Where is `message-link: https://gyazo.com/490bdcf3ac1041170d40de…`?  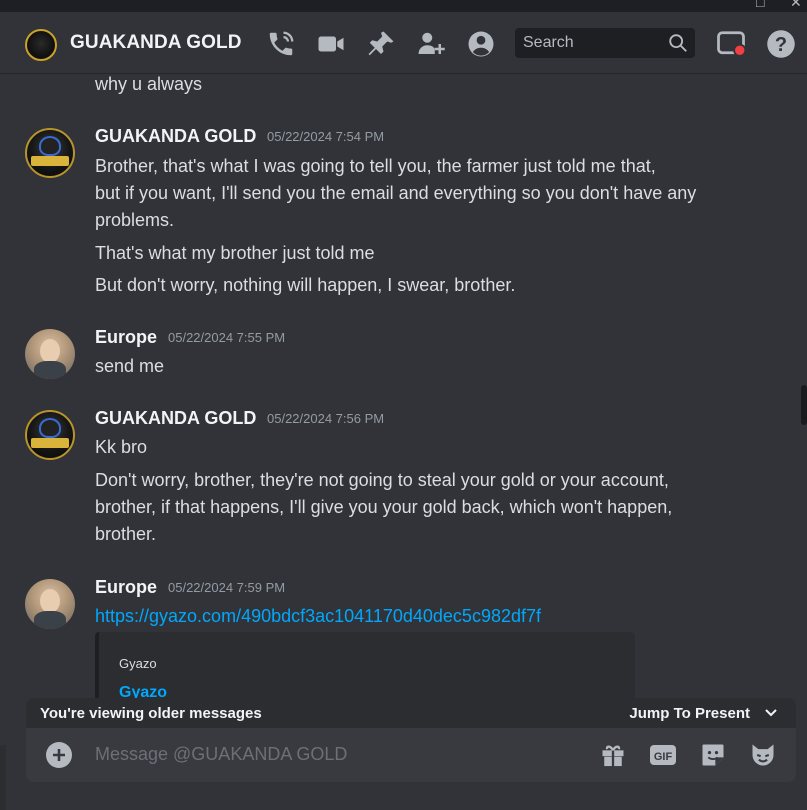
message-link: https://gyazo.com/490bdcf3ac1041170d40de… is located at coordinates (420, 616).